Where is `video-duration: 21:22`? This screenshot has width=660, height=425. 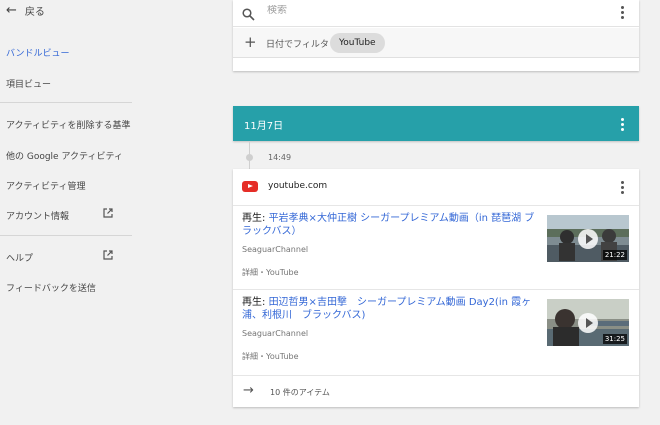
video-duration: 21:22 is located at coordinates (614, 255).